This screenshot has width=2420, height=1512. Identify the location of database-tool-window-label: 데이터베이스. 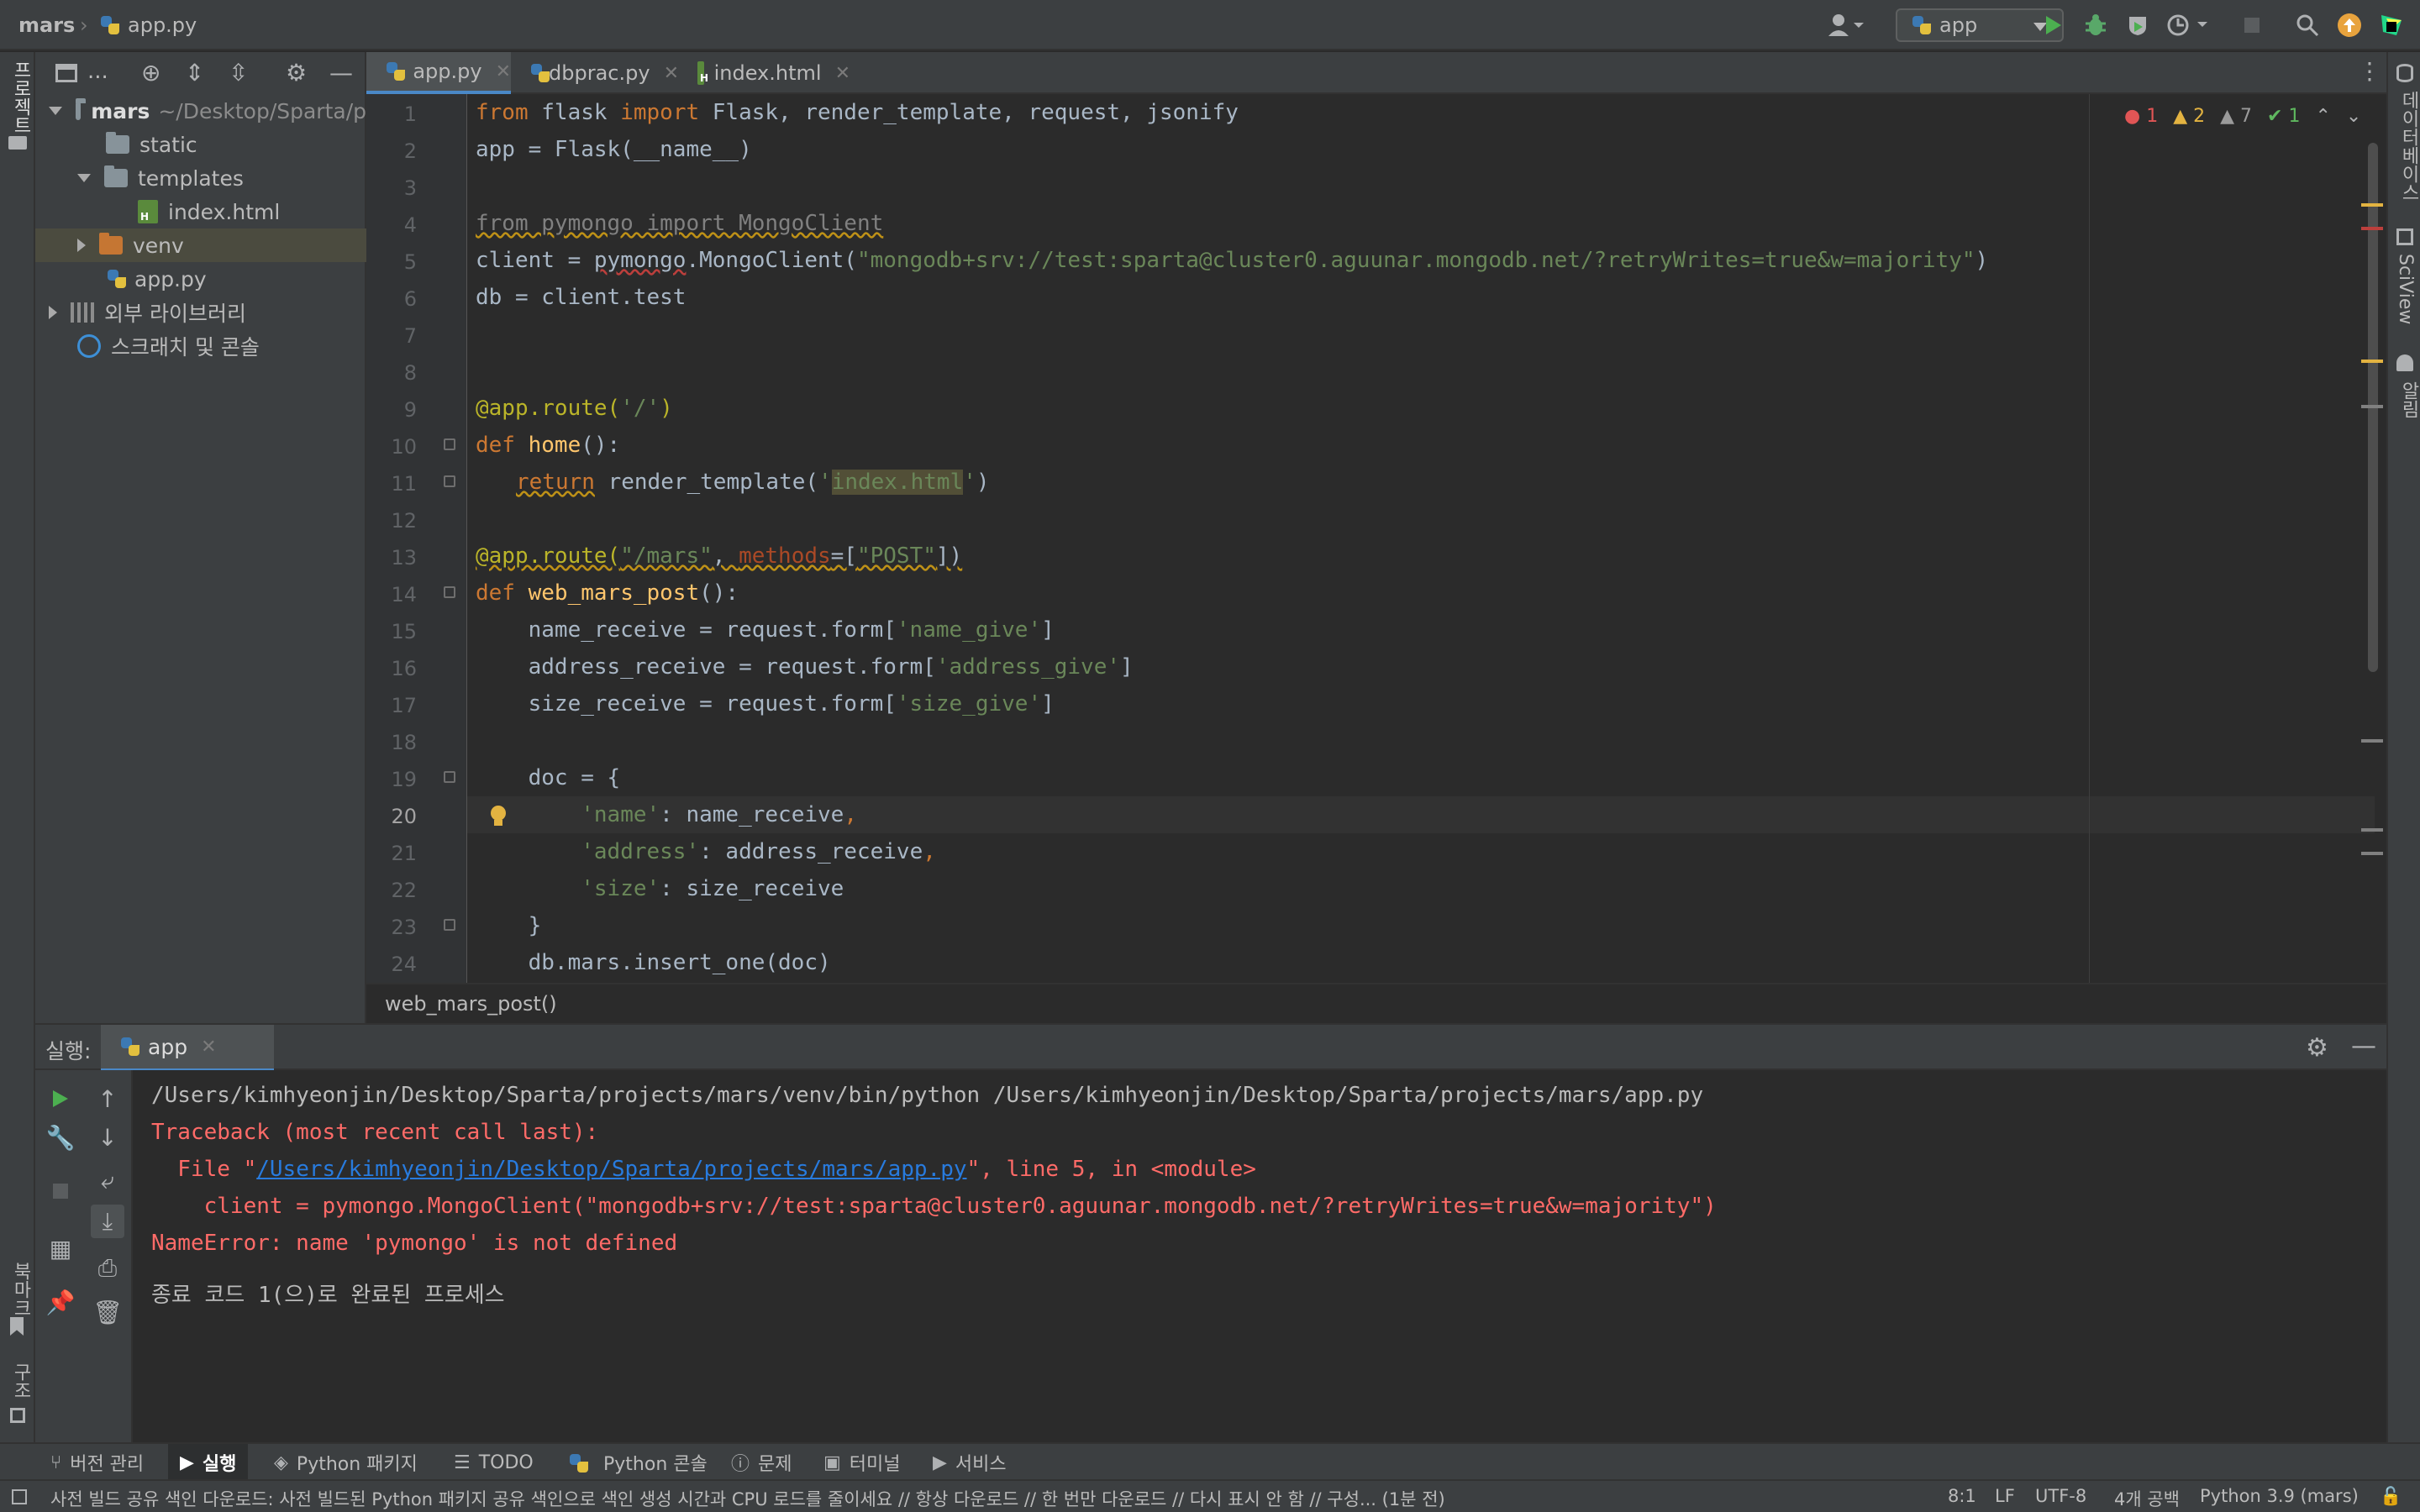
(2407, 146).